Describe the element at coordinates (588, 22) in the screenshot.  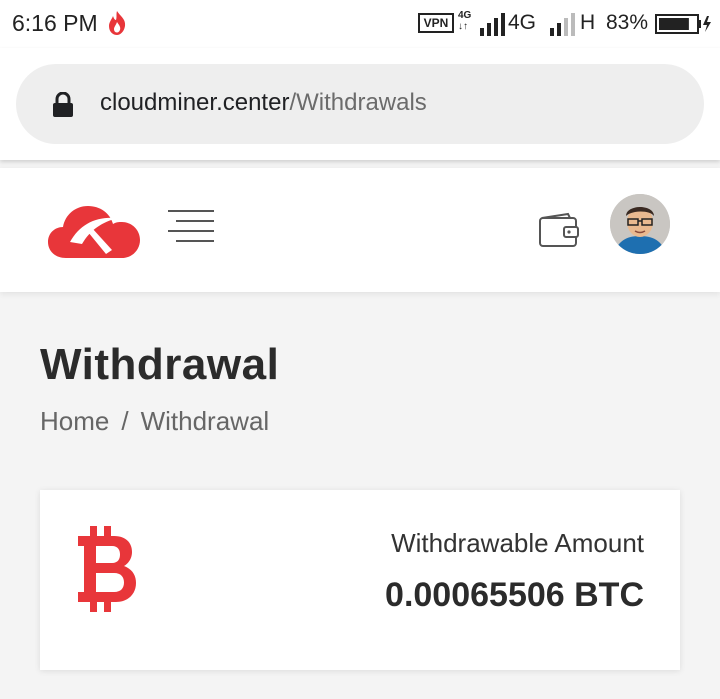
I see `network-type-secondary: H` at that location.